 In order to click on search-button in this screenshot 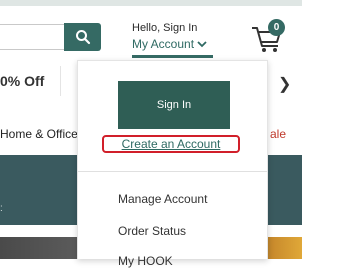, I will do `click(82, 37)`.